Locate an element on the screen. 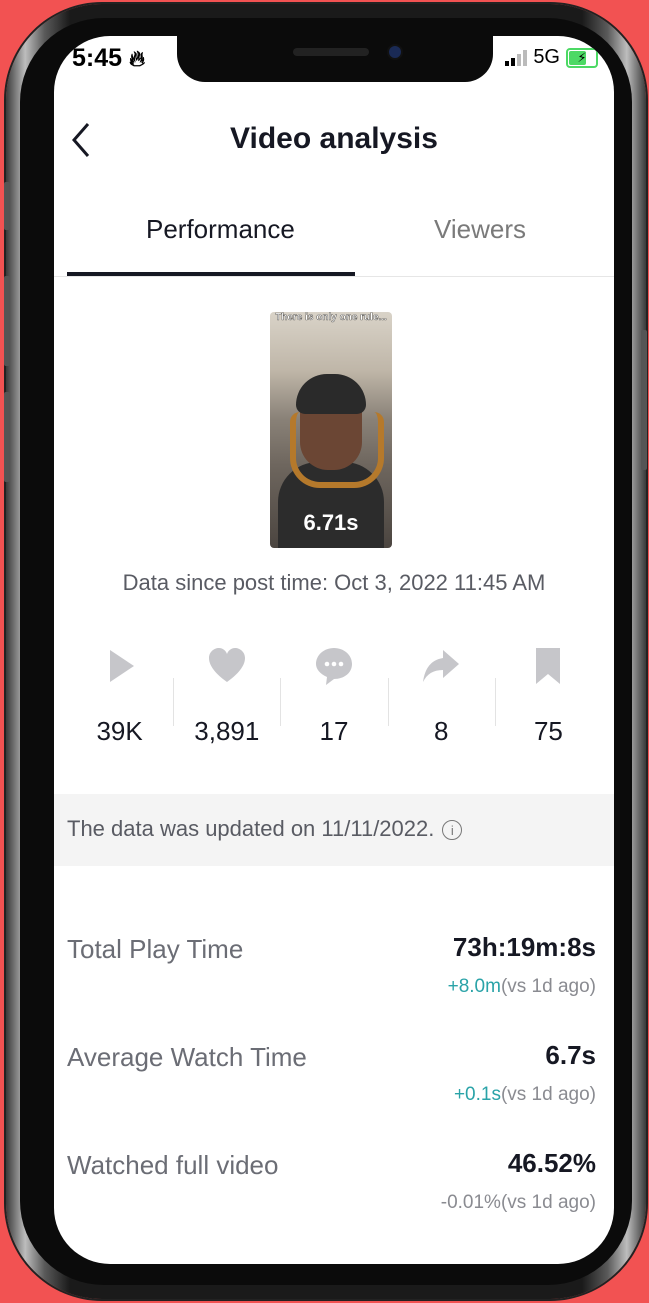 The height and width of the screenshot is (1303, 649). speaker is located at coordinates (331, 52).